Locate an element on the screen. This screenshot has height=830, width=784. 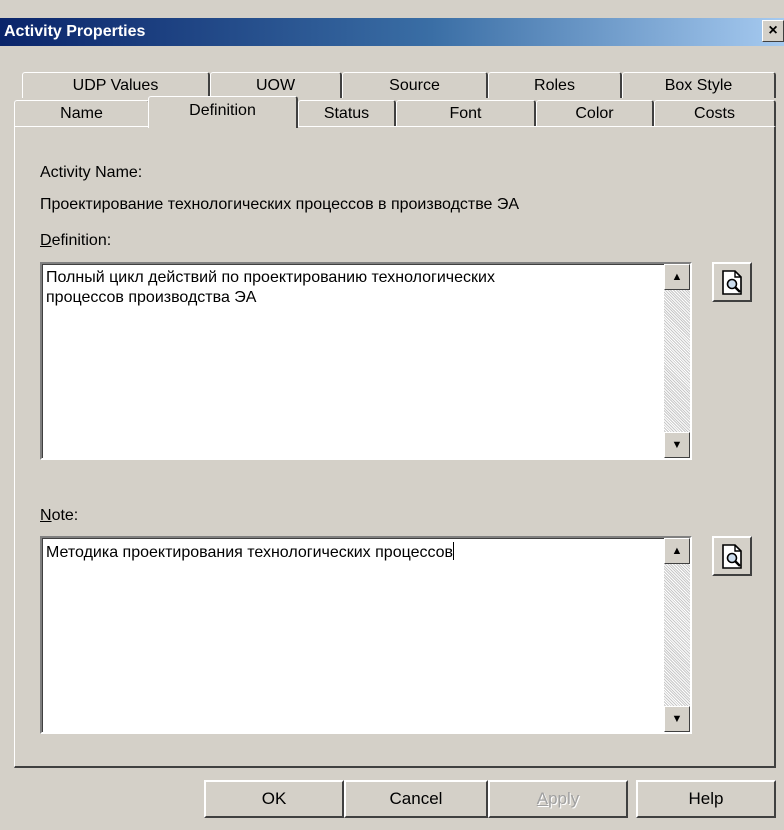
definition-label-accelerator: D is located at coordinates (46, 240).